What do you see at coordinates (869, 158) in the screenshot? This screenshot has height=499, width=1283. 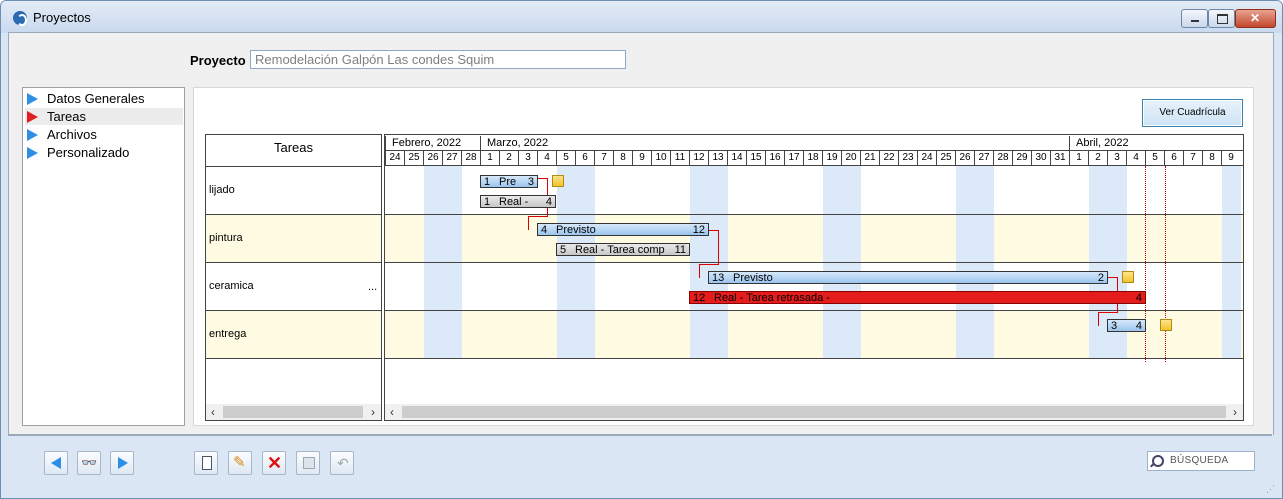 I see `day-label: 21` at bounding box center [869, 158].